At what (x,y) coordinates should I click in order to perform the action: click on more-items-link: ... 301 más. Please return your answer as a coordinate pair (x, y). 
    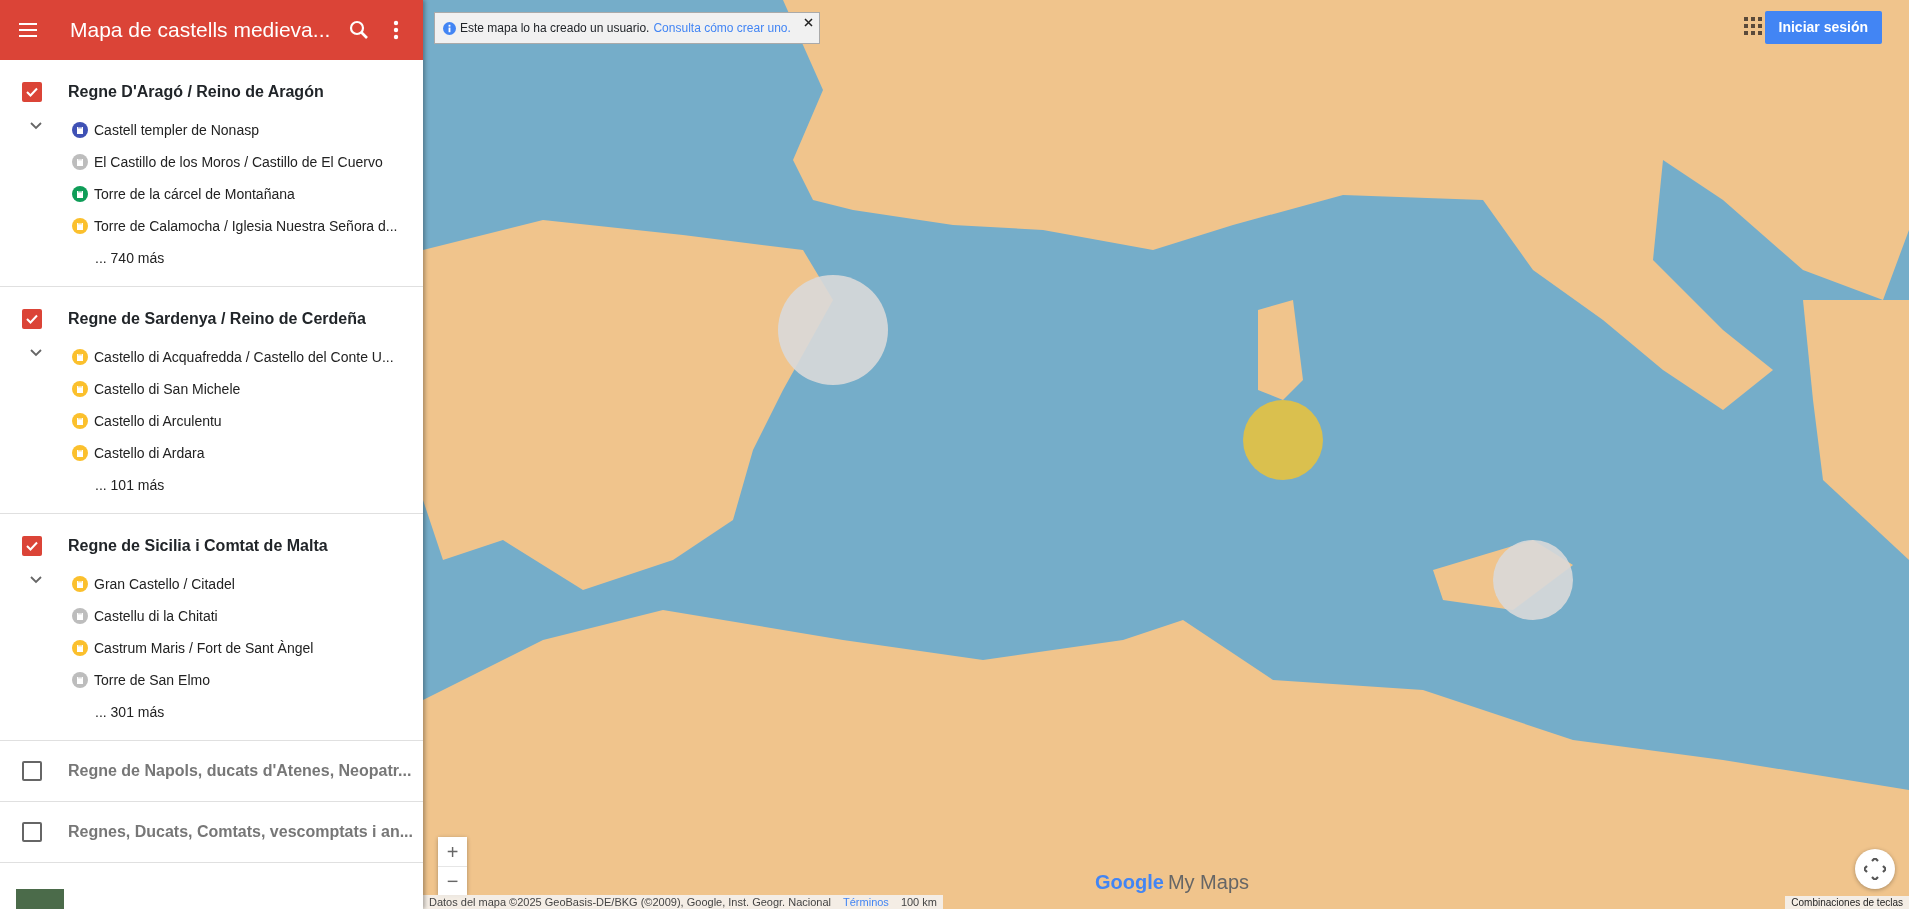
    Looking at the image, I should click on (130, 712).